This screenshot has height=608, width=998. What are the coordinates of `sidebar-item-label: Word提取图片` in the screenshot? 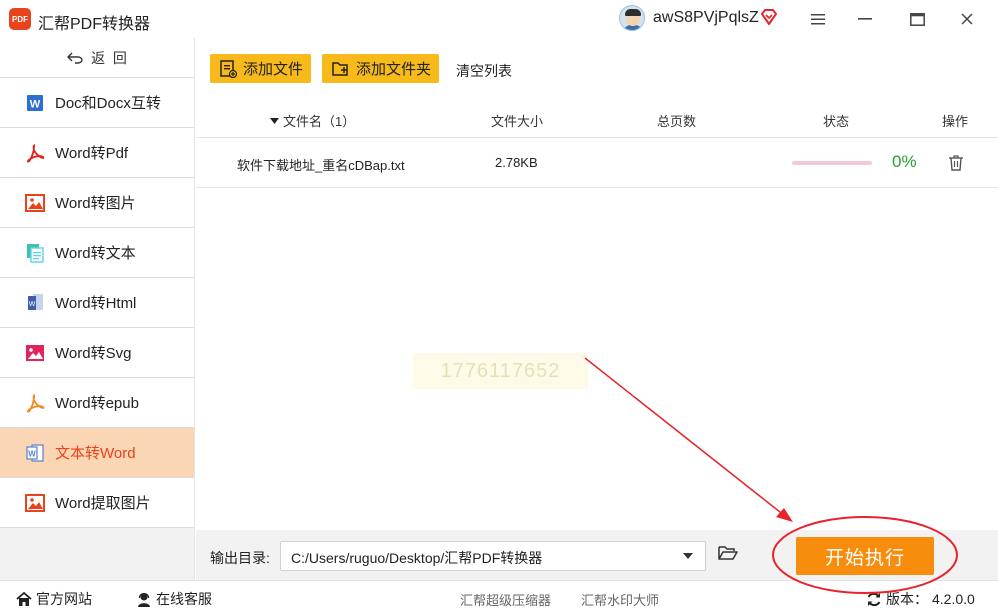 It's located at (103, 503).